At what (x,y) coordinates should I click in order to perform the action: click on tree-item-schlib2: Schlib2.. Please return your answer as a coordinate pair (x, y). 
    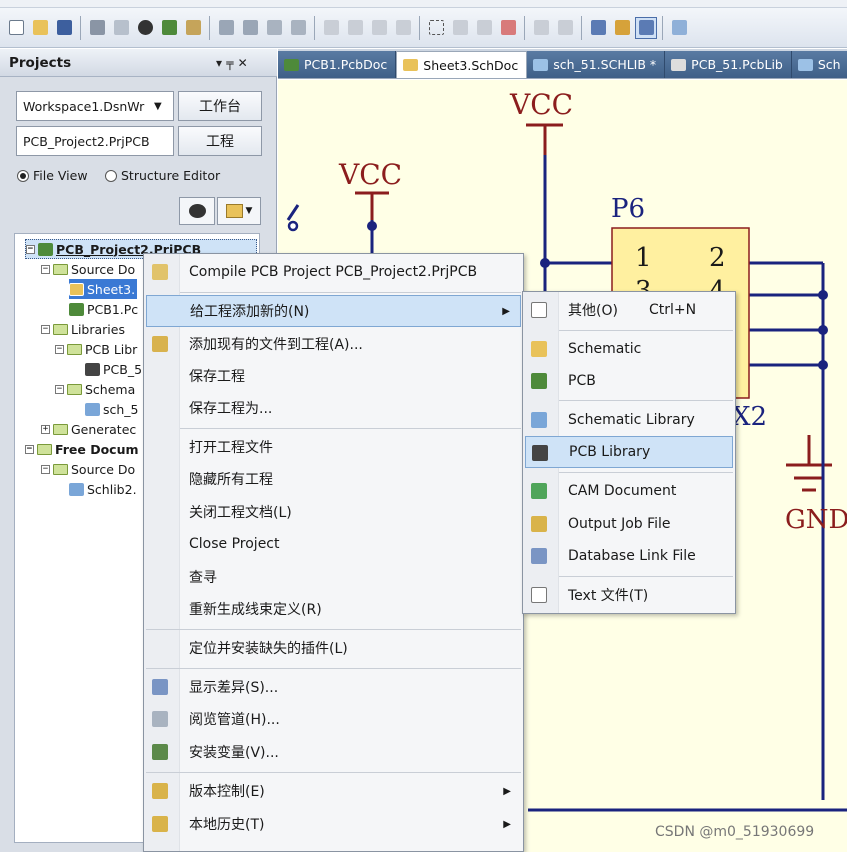
    Looking at the image, I should click on (103, 489).